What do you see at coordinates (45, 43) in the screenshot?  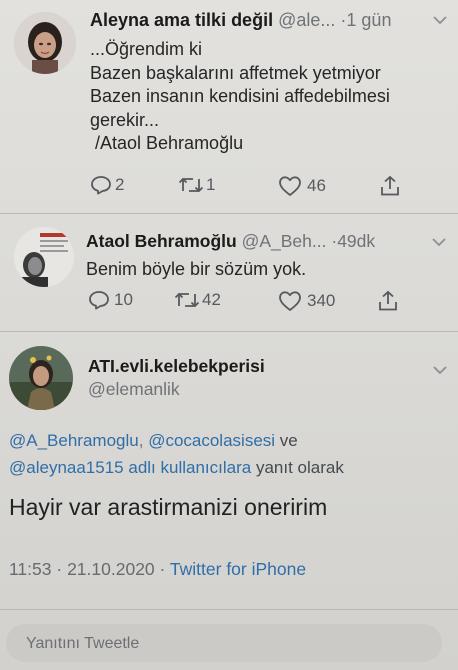 I see `avatar-aleyna` at bounding box center [45, 43].